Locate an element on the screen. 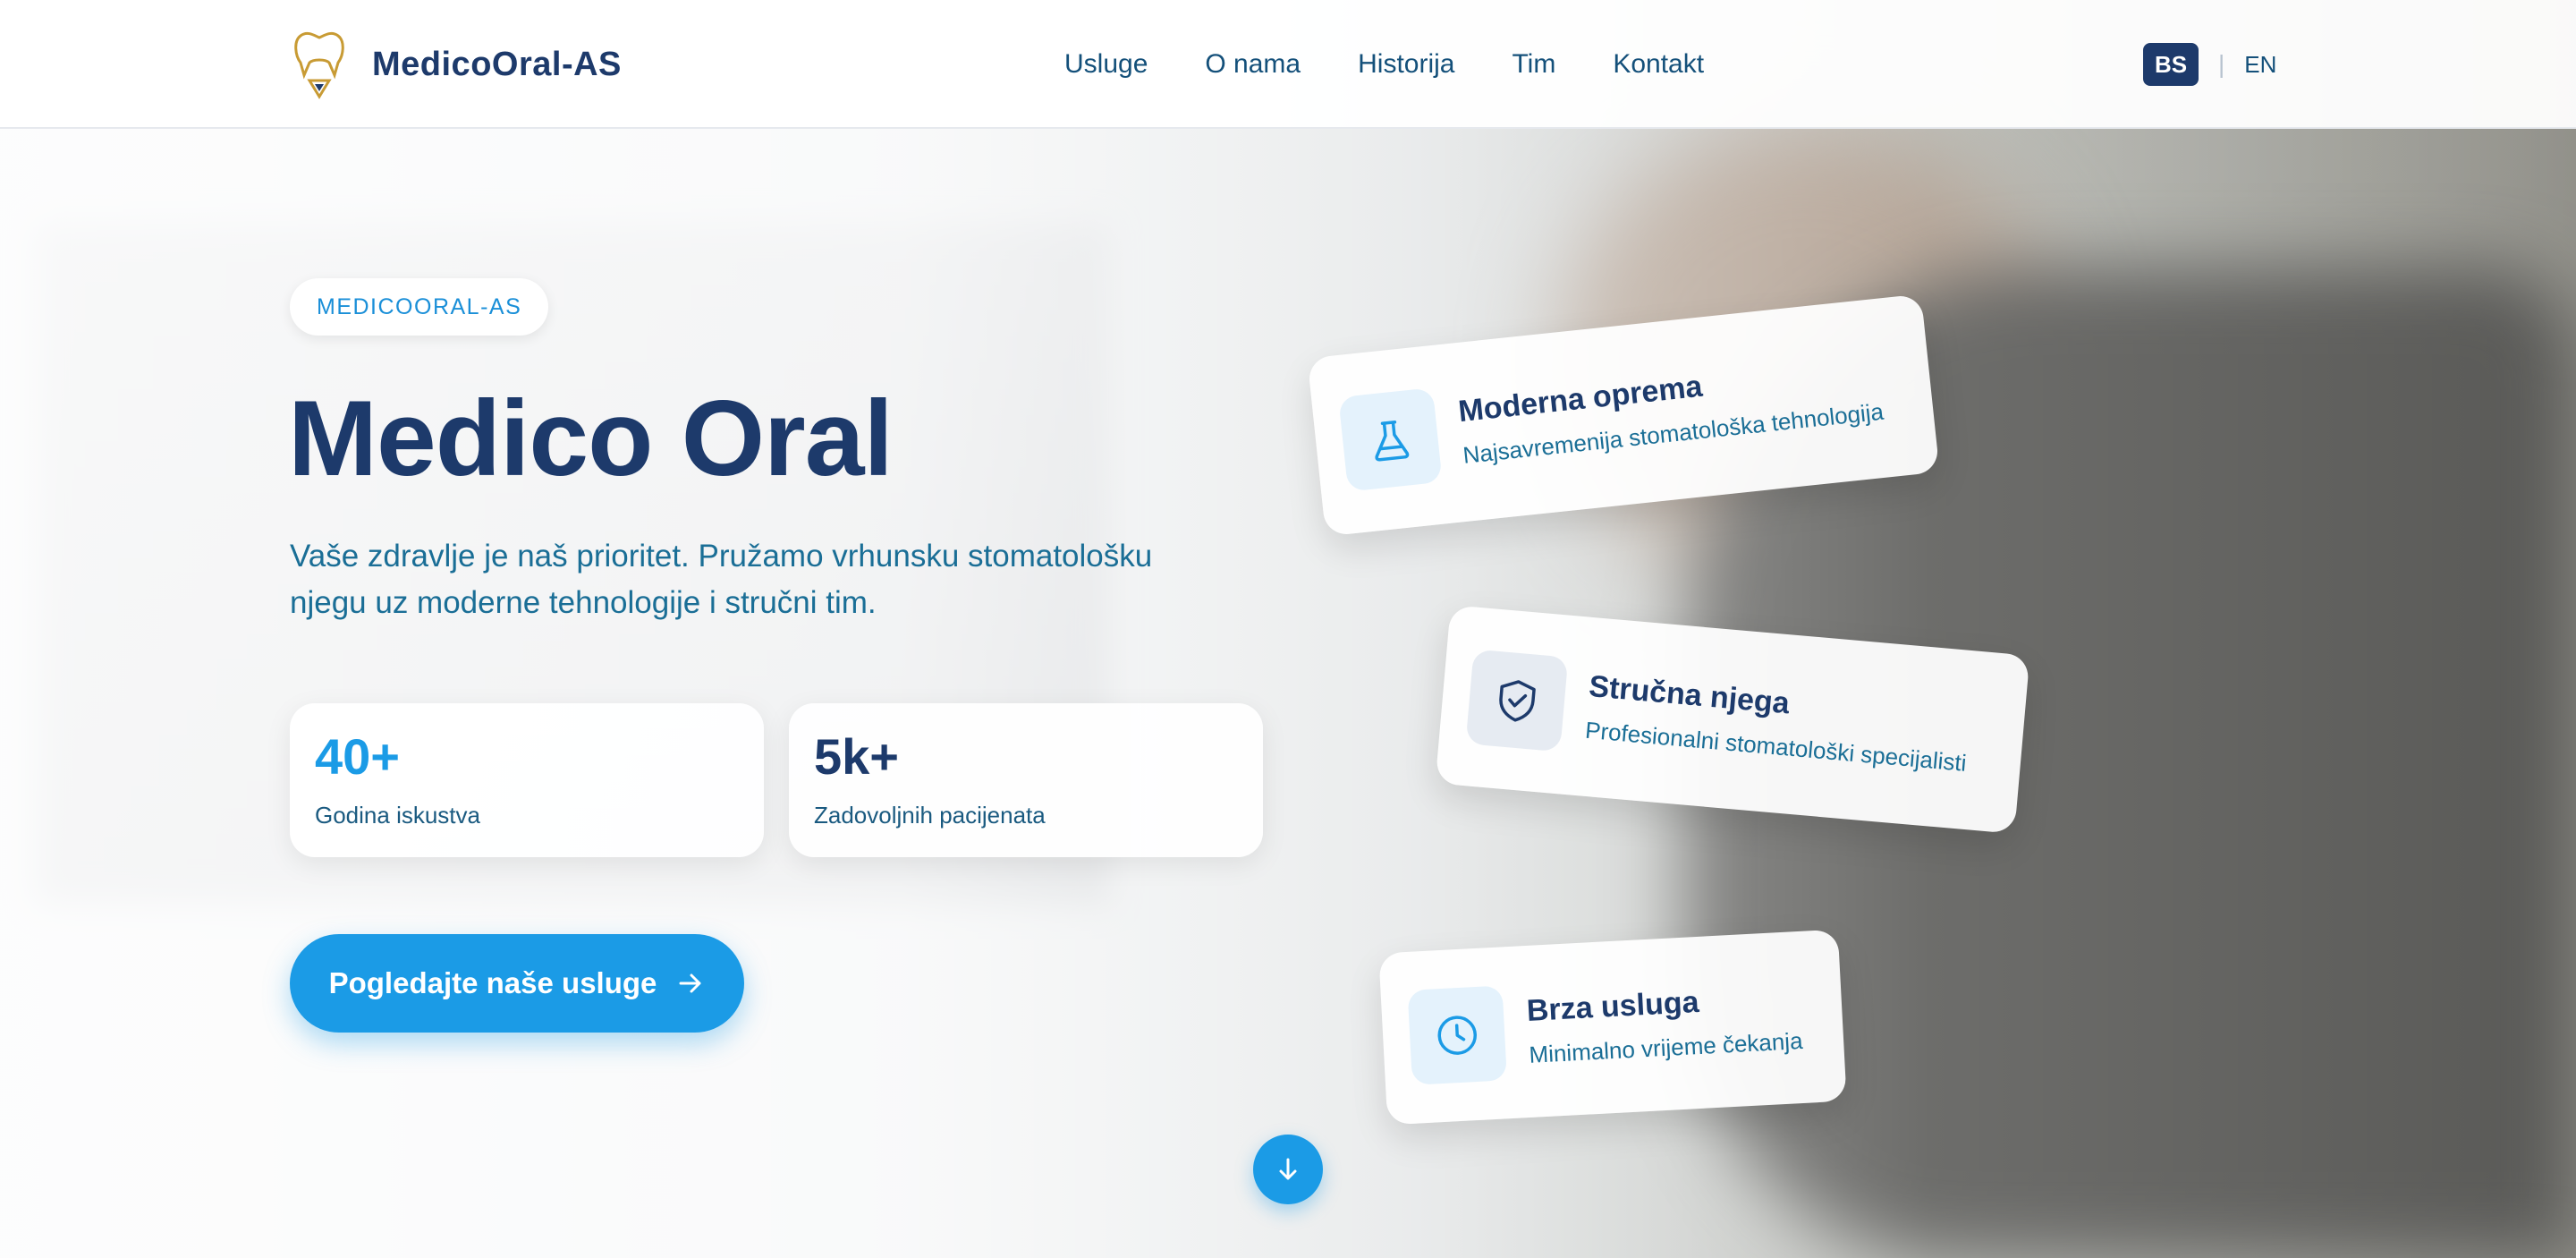 This screenshot has width=2576, height=1258. scroll-down-button is located at coordinates (1288, 1169).